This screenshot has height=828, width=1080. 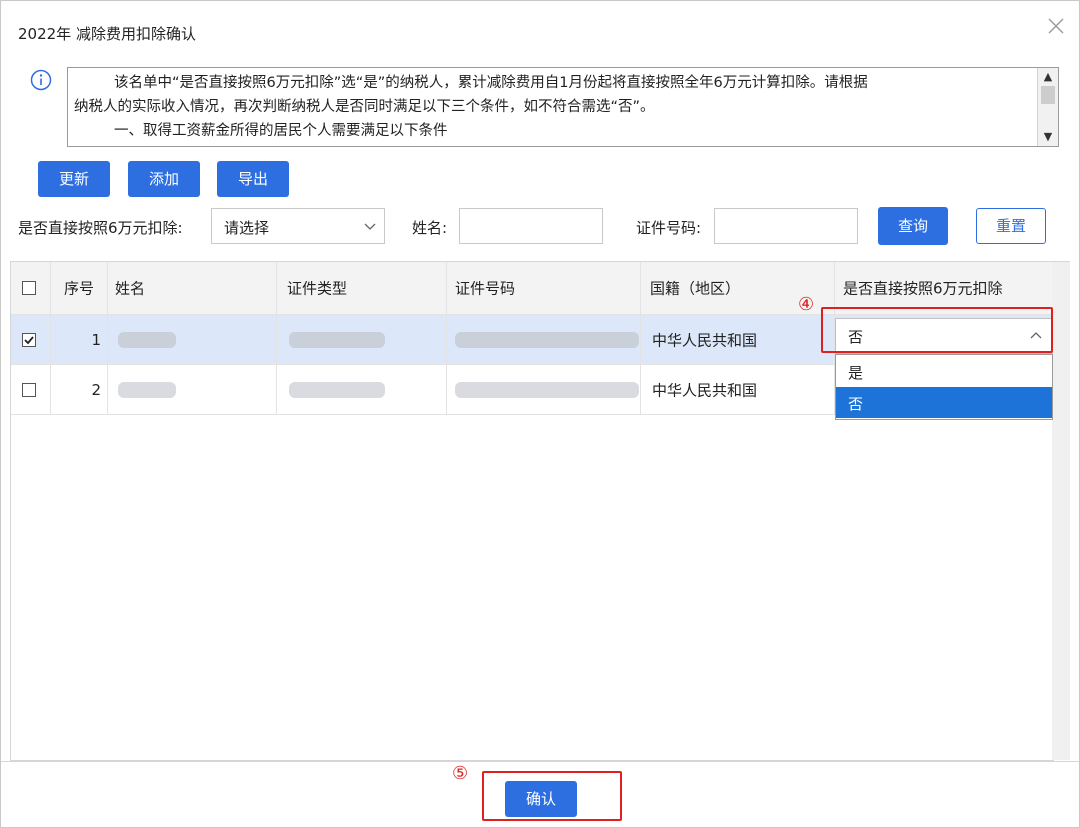 What do you see at coordinates (786, 226) in the screenshot?
I see `id-filter-input` at bounding box center [786, 226].